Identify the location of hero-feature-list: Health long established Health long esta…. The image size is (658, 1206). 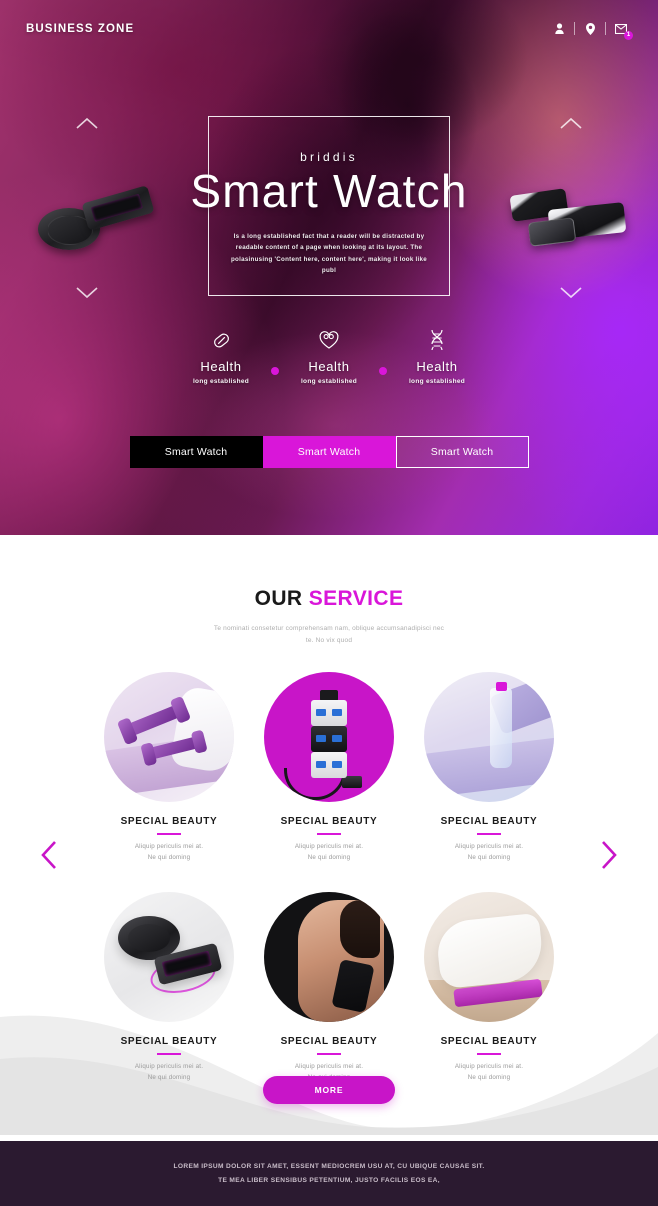
(329, 356).